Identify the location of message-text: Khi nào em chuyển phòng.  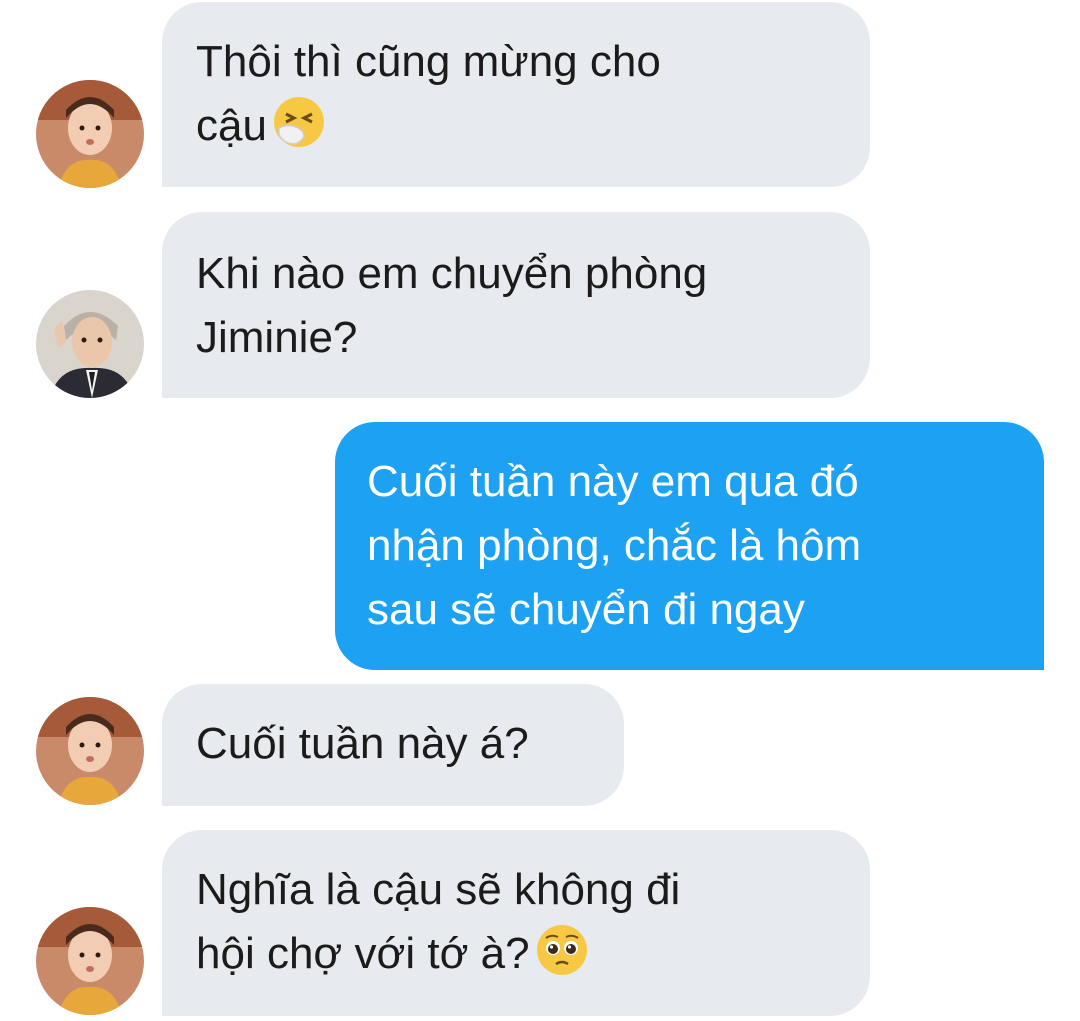
(452, 273).